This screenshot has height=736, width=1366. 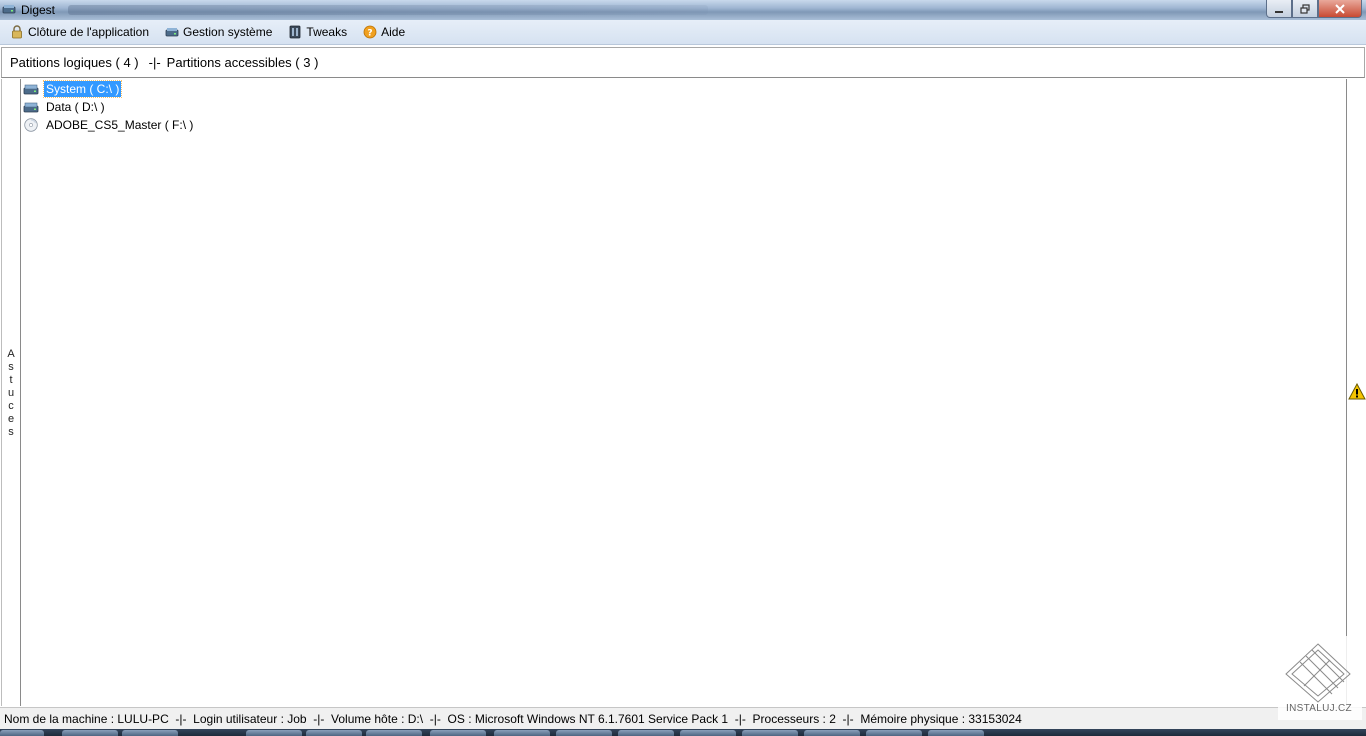 I want to click on menu-item-label: Clôture de l'application, so click(x=89, y=32).